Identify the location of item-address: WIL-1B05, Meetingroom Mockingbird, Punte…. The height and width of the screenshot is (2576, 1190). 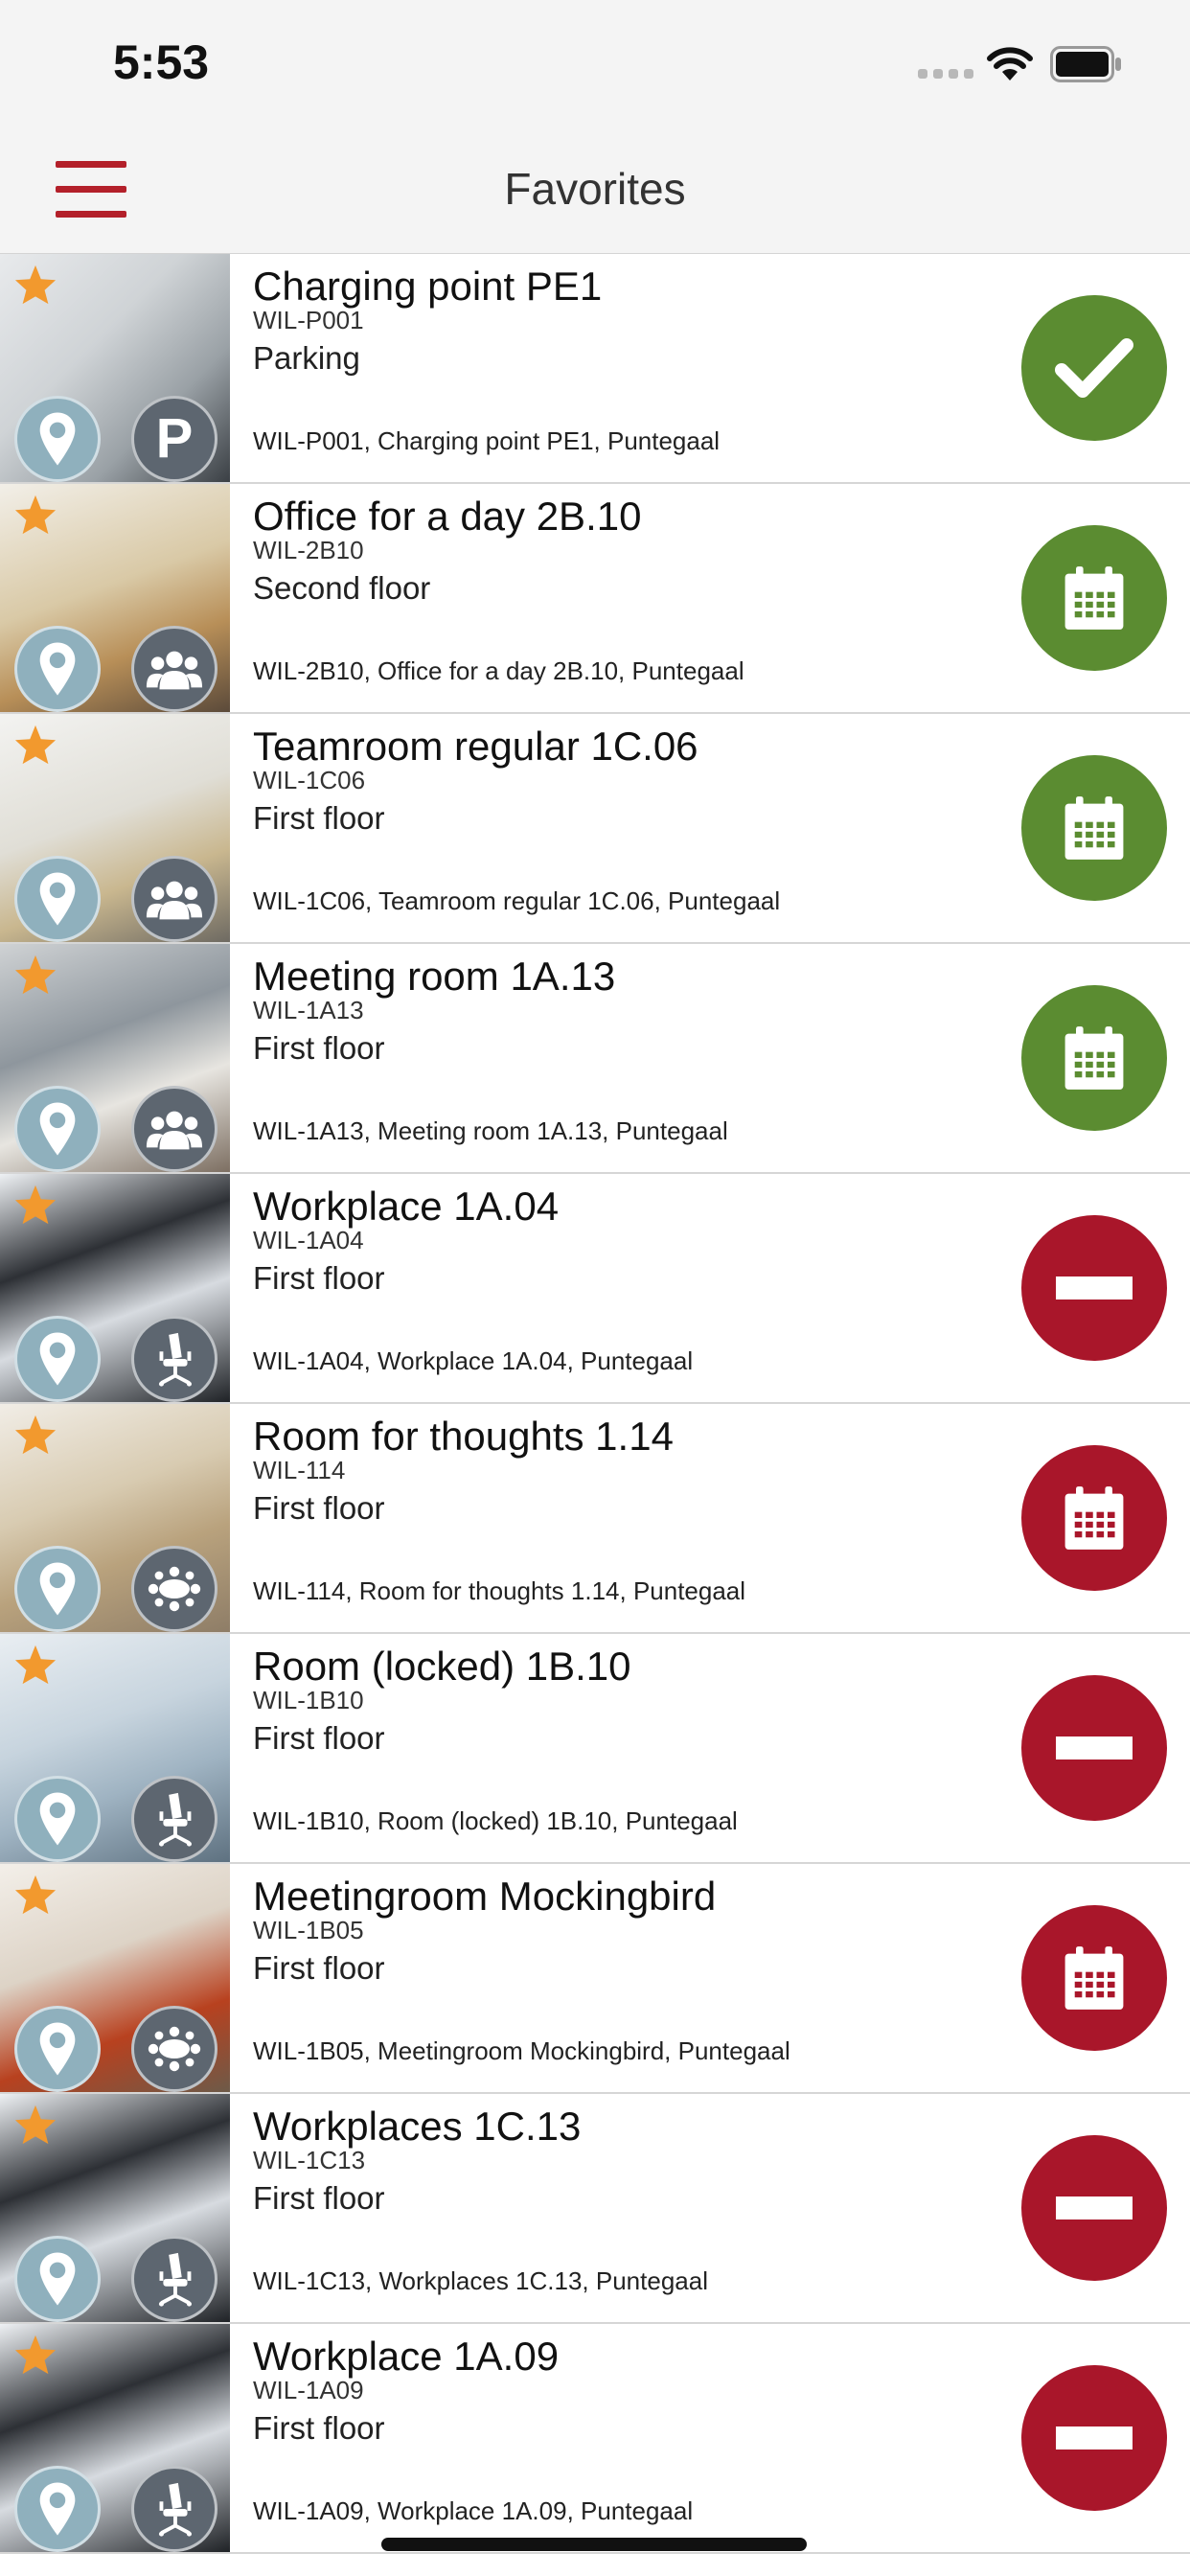
(522, 2050).